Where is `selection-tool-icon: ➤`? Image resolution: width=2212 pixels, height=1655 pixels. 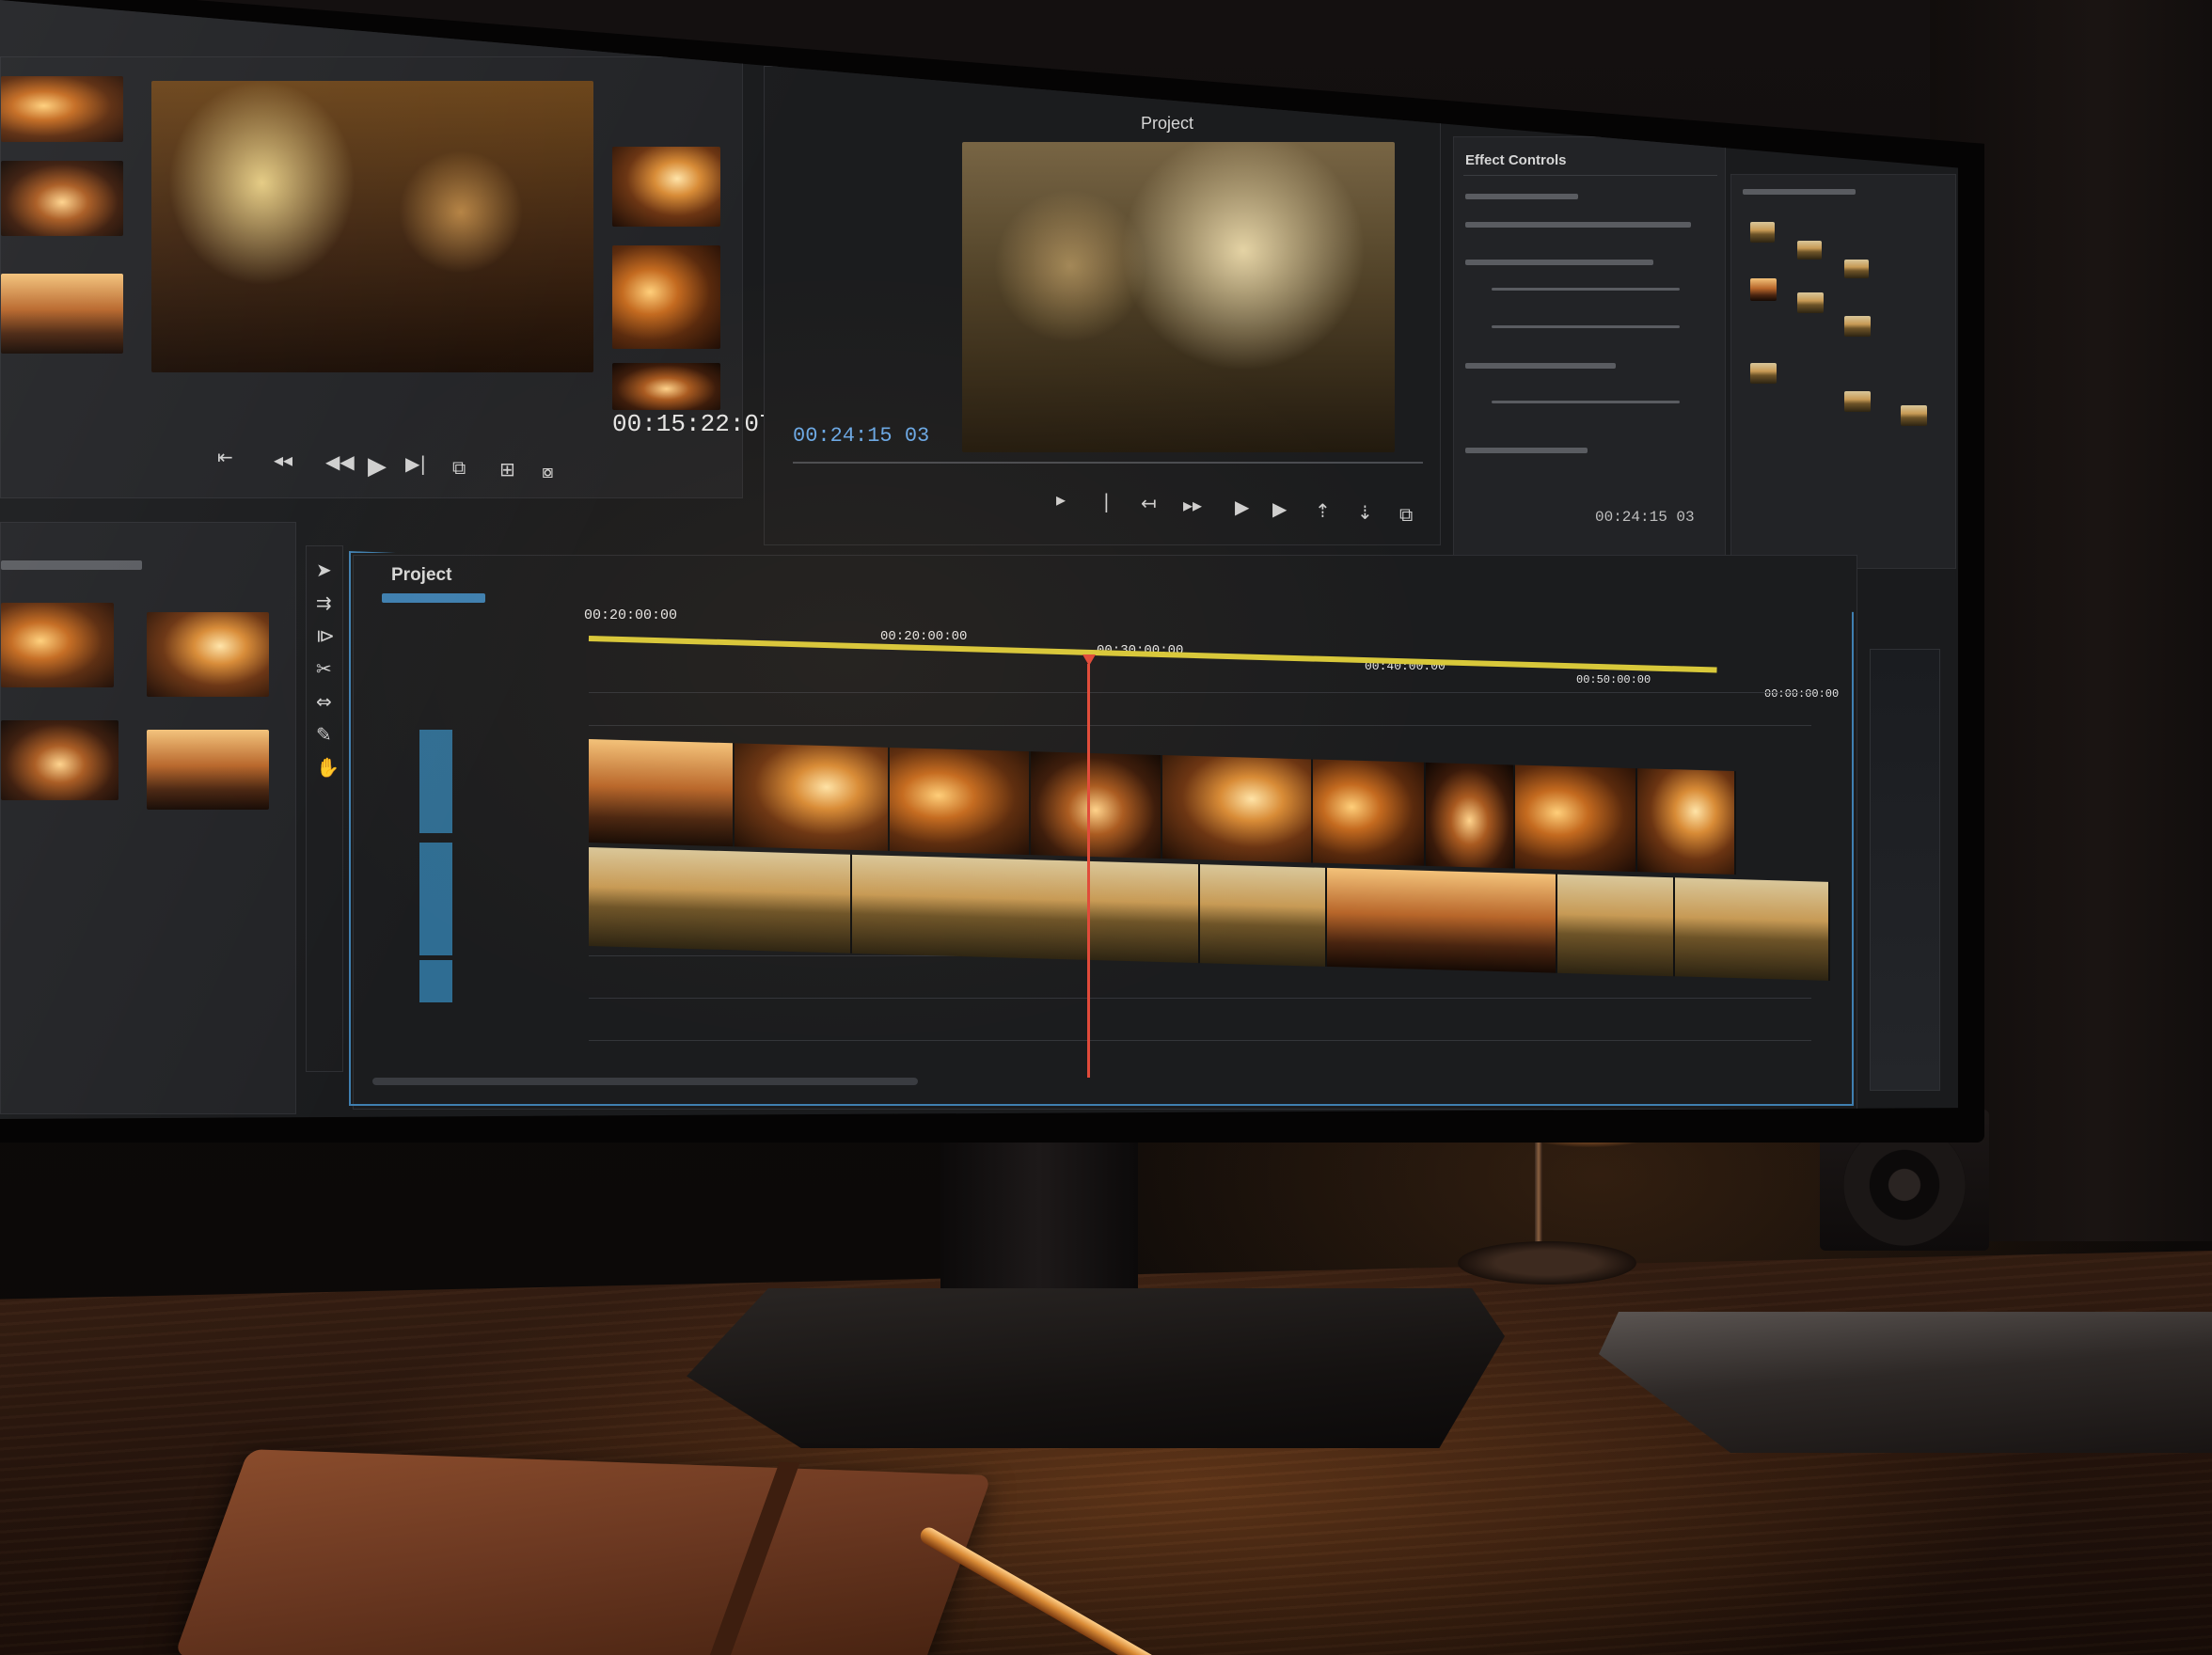
selection-tool-icon: ➤ is located at coordinates (324, 569).